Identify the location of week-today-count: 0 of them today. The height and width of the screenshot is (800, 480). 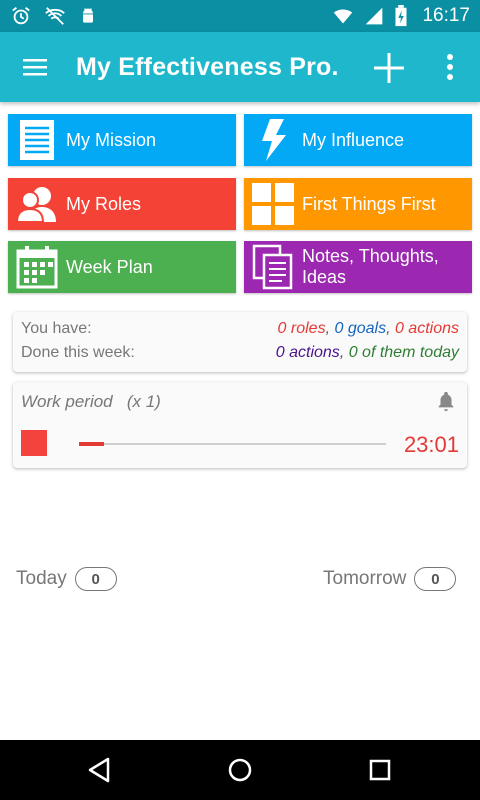
(404, 352).